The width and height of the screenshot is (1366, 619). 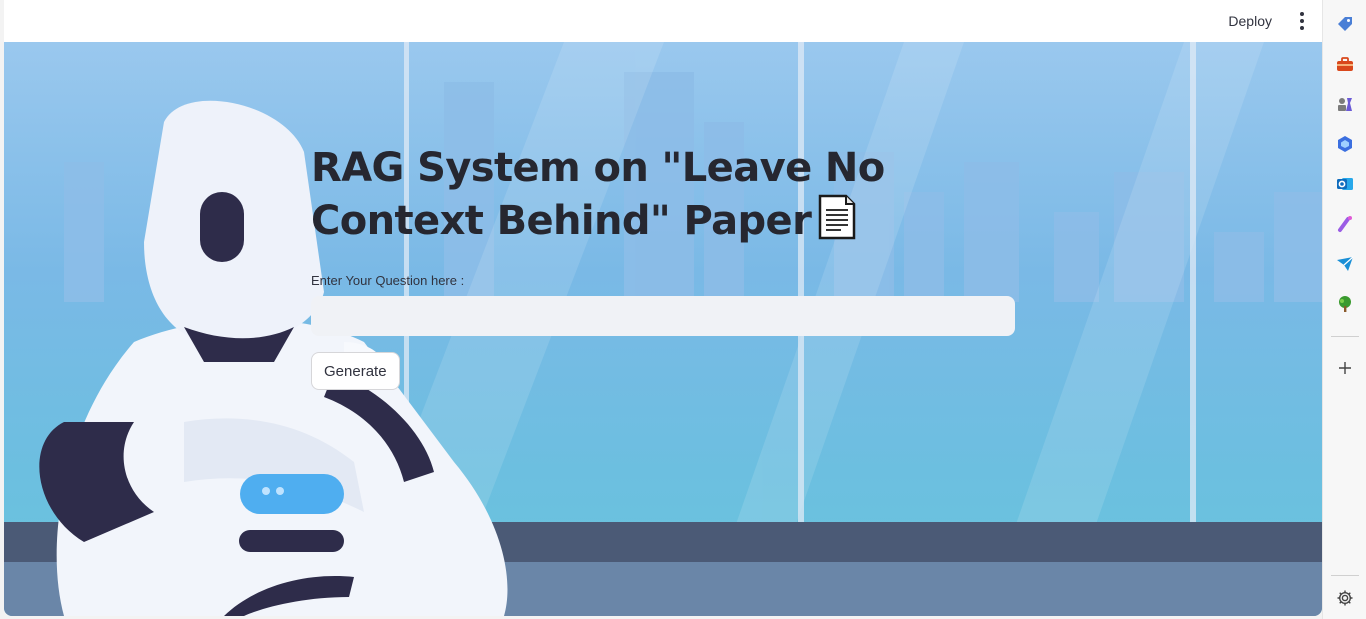 I want to click on plus-icon, so click(x=1345, y=368).